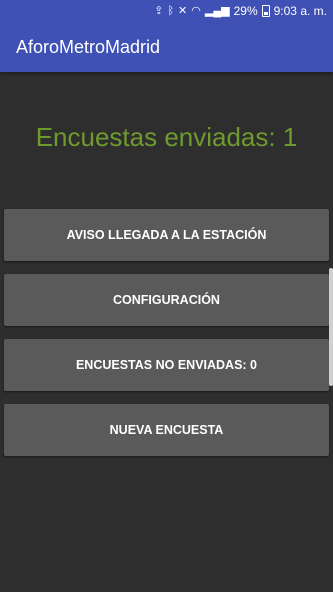  Describe the element at coordinates (331, 327) in the screenshot. I see `scrollbar` at that location.